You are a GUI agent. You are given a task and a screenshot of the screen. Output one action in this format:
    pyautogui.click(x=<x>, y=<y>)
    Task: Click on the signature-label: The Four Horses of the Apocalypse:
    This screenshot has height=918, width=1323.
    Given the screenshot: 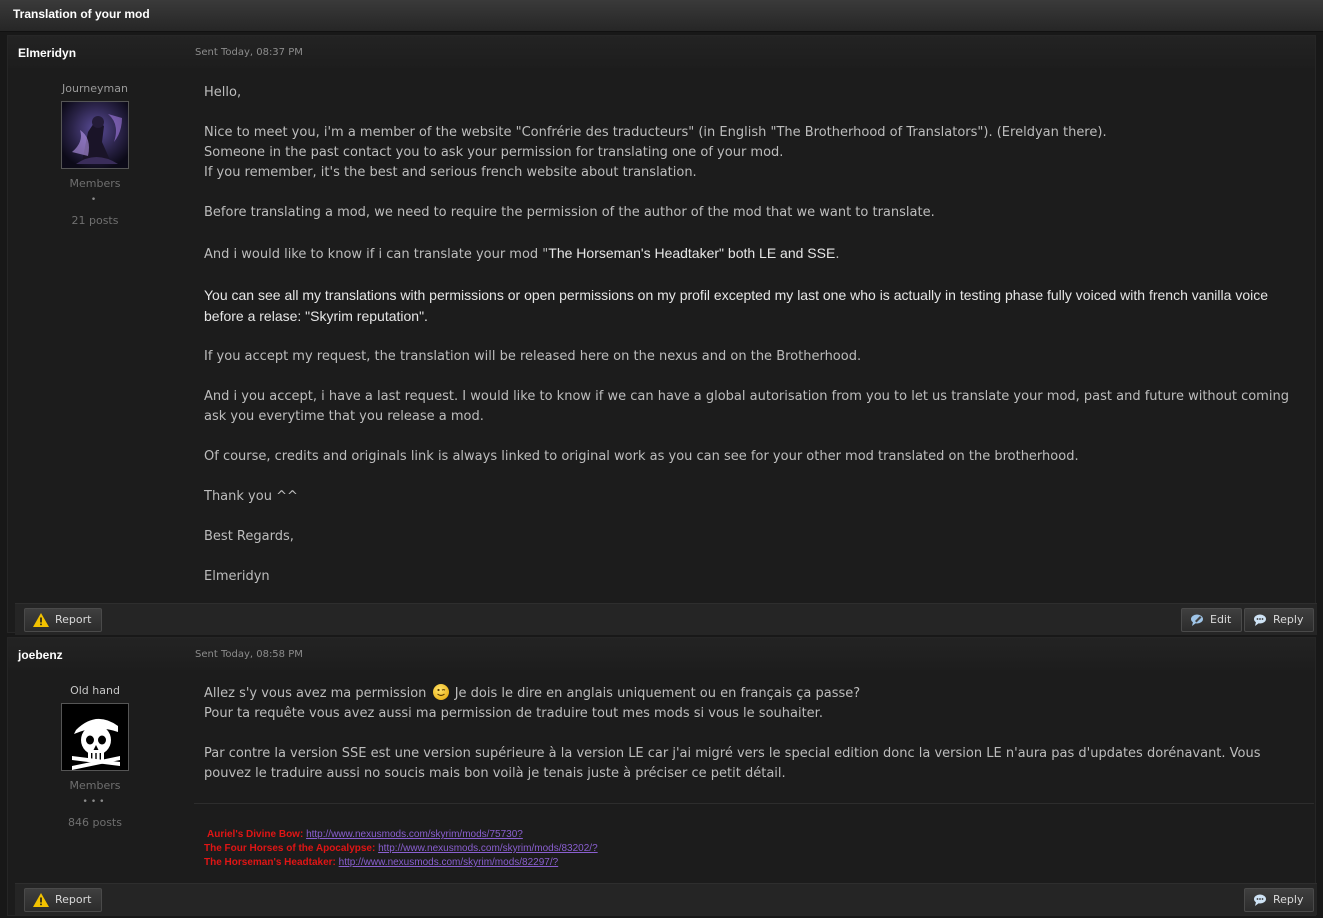 What is the action you would take?
    pyautogui.click(x=291, y=848)
    